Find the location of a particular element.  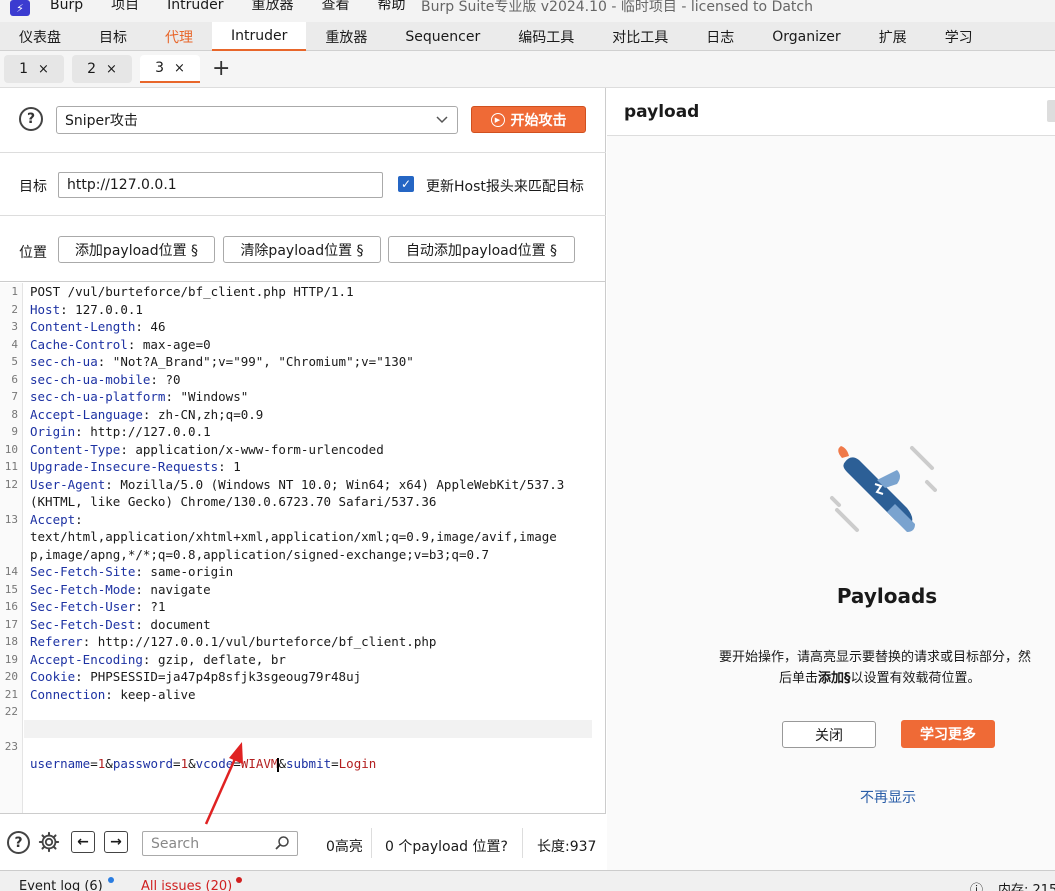

header-name: Sec-Fetch-User is located at coordinates (83, 606).